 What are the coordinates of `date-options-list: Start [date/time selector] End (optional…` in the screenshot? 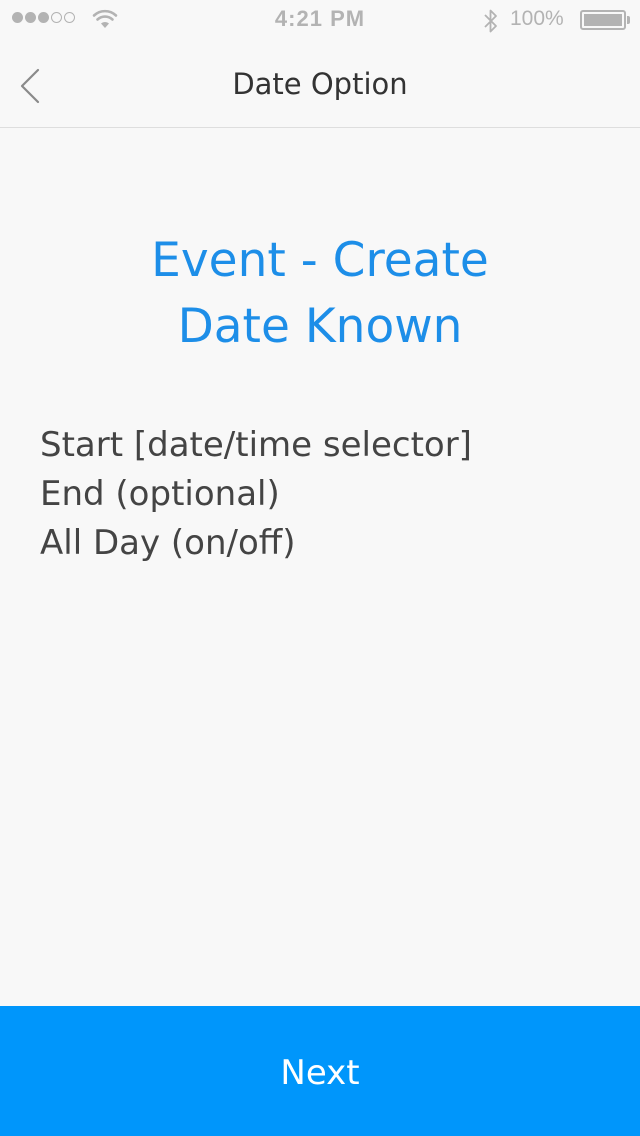 It's located at (256, 494).